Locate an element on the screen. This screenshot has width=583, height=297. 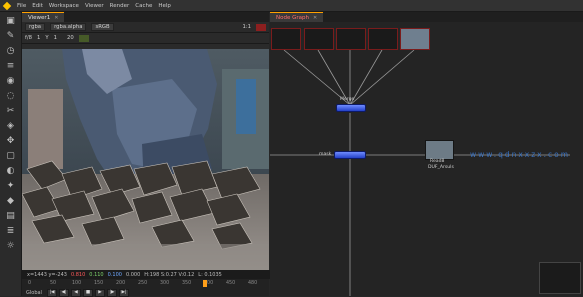
gain-value: 1 is located at coordinates (38, 38).